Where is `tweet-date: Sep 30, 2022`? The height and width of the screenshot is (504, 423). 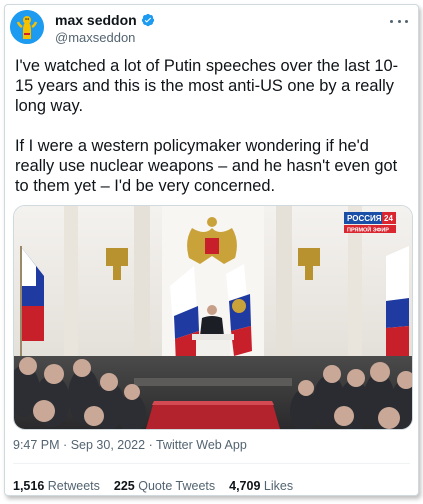
tweet-date: Sep 30, 2022 is located at coordinates (108, 445).